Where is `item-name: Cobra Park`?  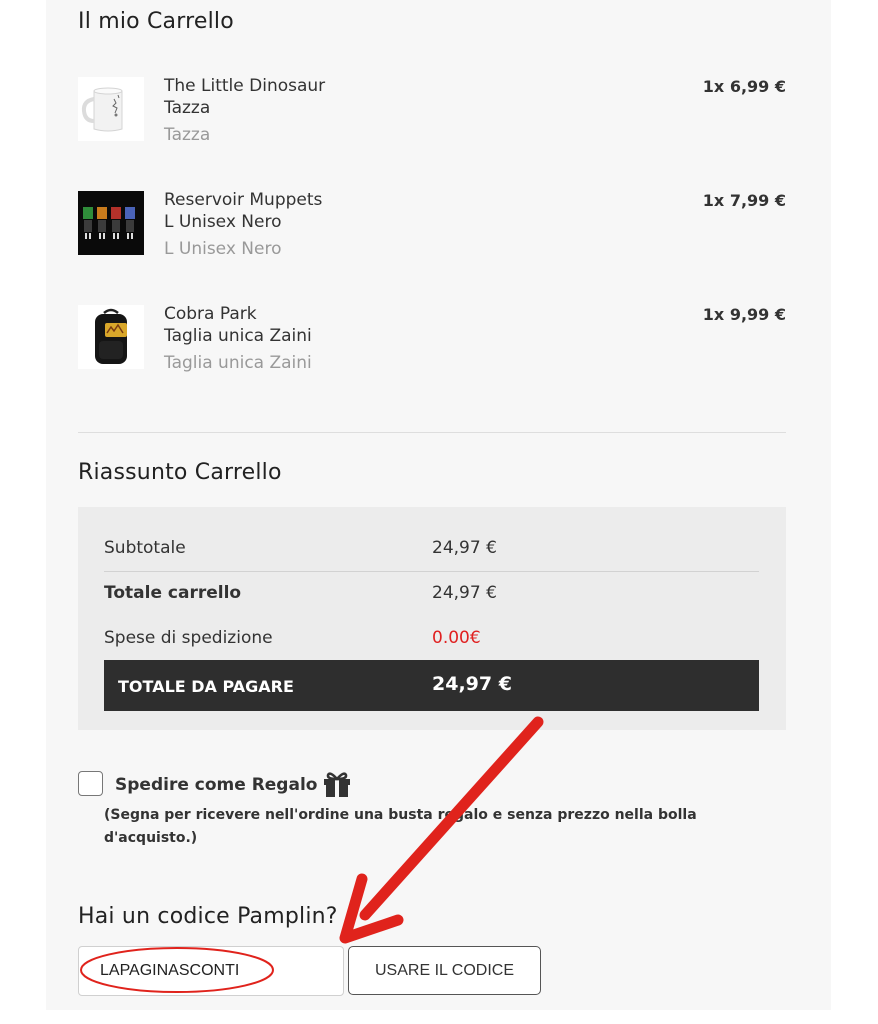 item-name: Cobra Park is located at coordinates (210, 314).